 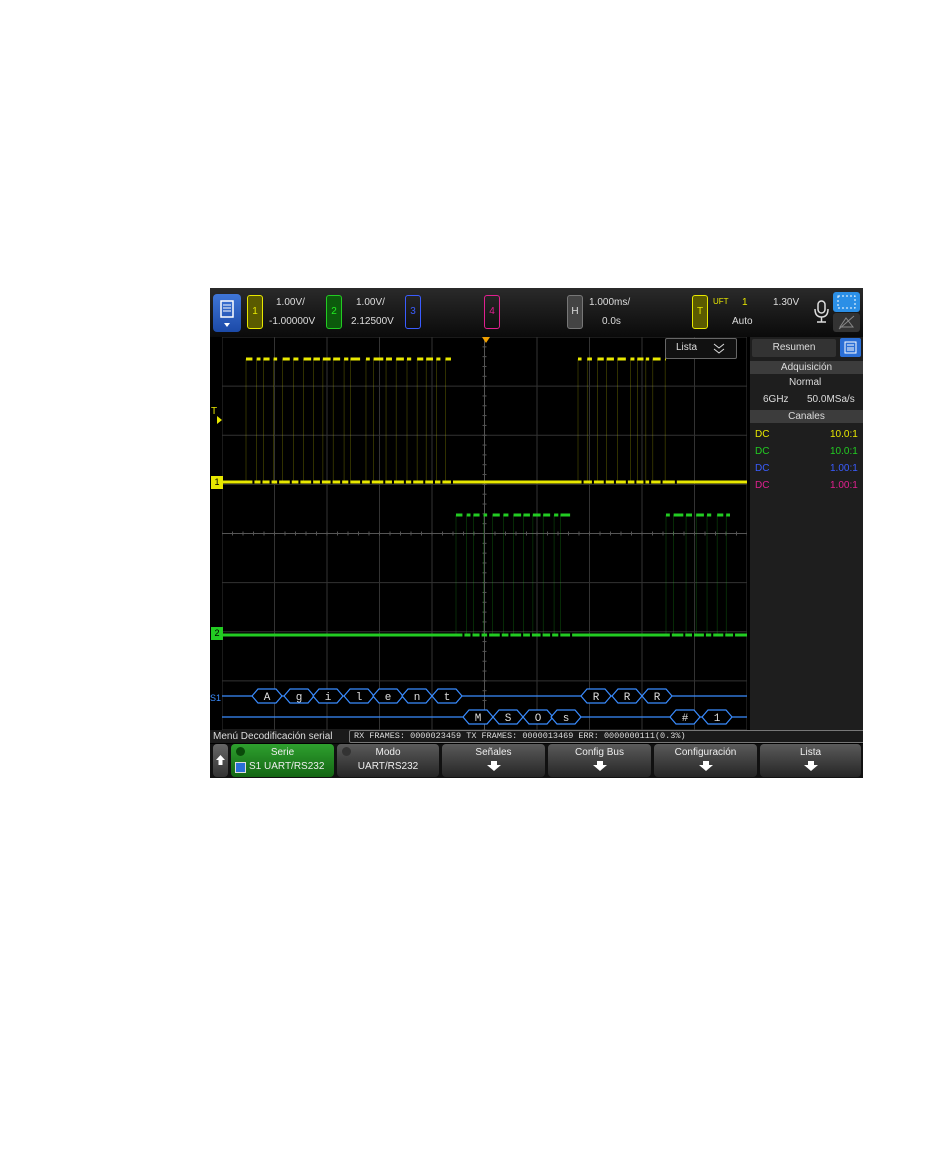 I want to click on serie-value: S1 UART/RS232, so click(x=287, y=766).